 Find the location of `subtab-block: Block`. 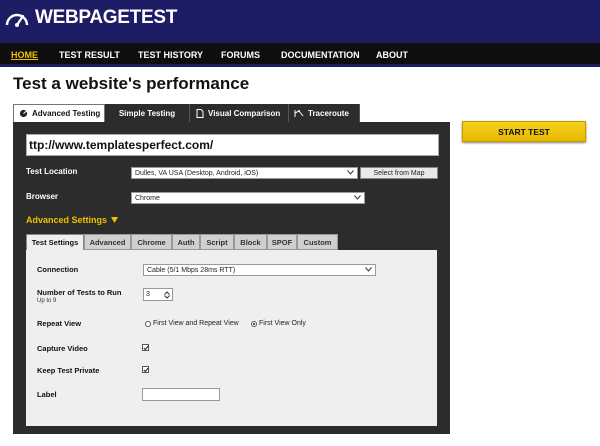

subtab-block: Block is located at coordinates (250, 242).